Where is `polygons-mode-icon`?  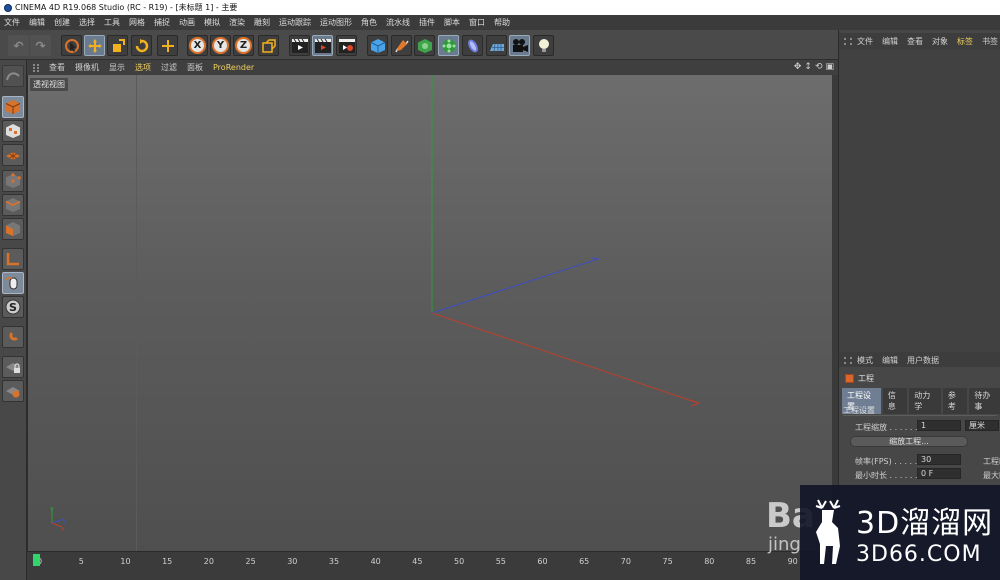 polygons-mode-icon is located at coordinates (13, 229).